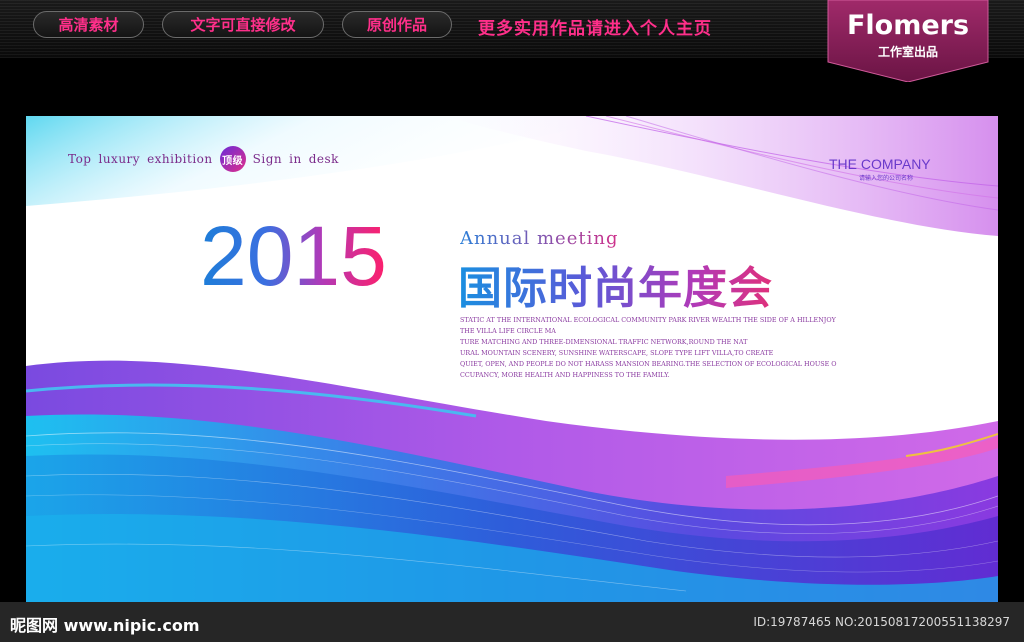  Describe the element at coordinates (886, 178) in the screenshot. I see `company-name-hint: 请输入您的公司名称` at that location.